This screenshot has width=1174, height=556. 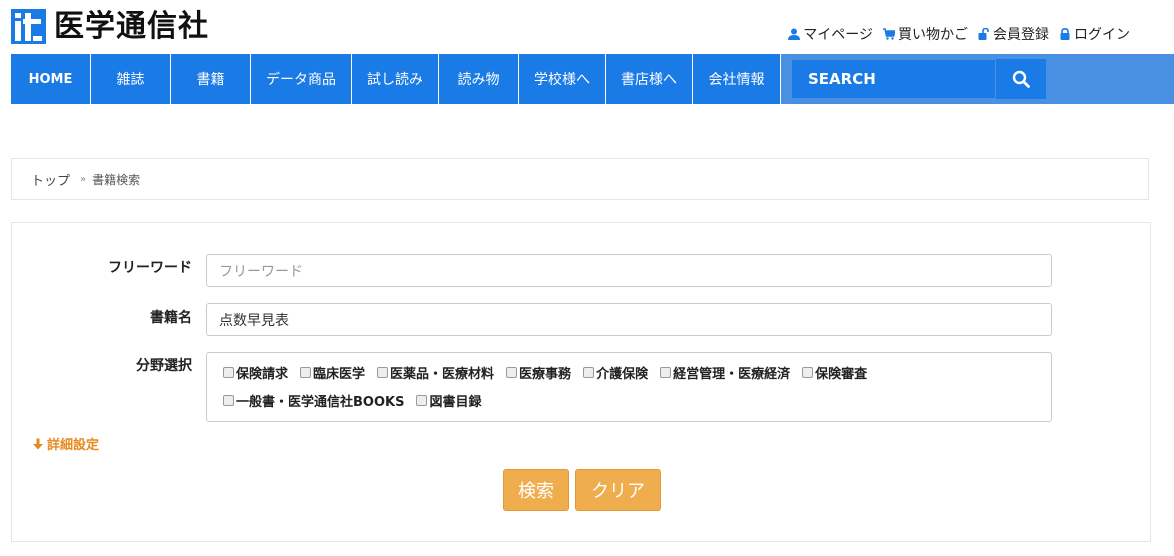 I want to click on category-clinical-medicine: 臨床医学, so click(x=332, y=372).